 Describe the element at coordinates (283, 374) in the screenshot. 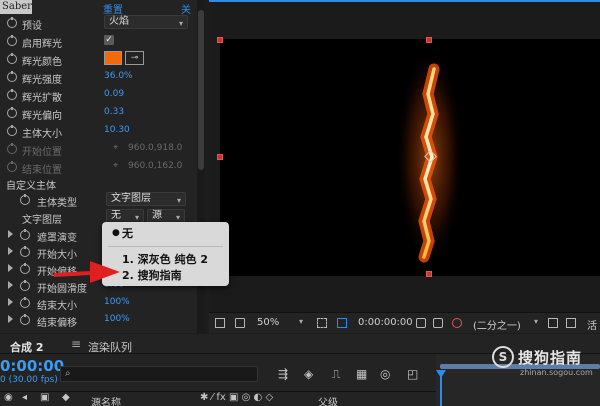

I see `composition-mini-flowchart-icon: ⇶` at that location.